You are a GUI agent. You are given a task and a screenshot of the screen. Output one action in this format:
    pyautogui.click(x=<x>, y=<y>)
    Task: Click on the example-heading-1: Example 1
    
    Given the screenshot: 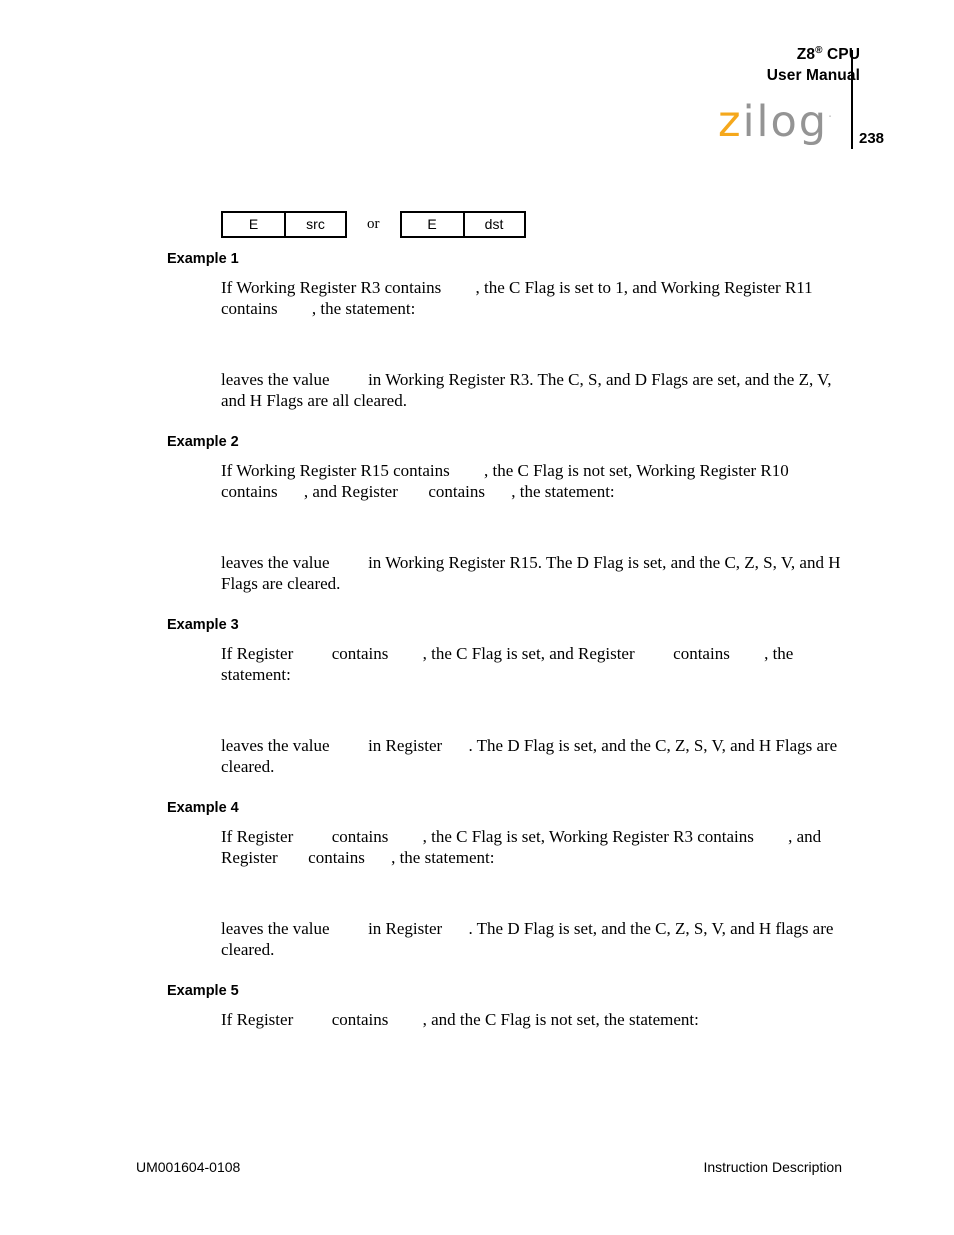 What is the action you would take?
    pyautogui.click(x=203, y=259)
    